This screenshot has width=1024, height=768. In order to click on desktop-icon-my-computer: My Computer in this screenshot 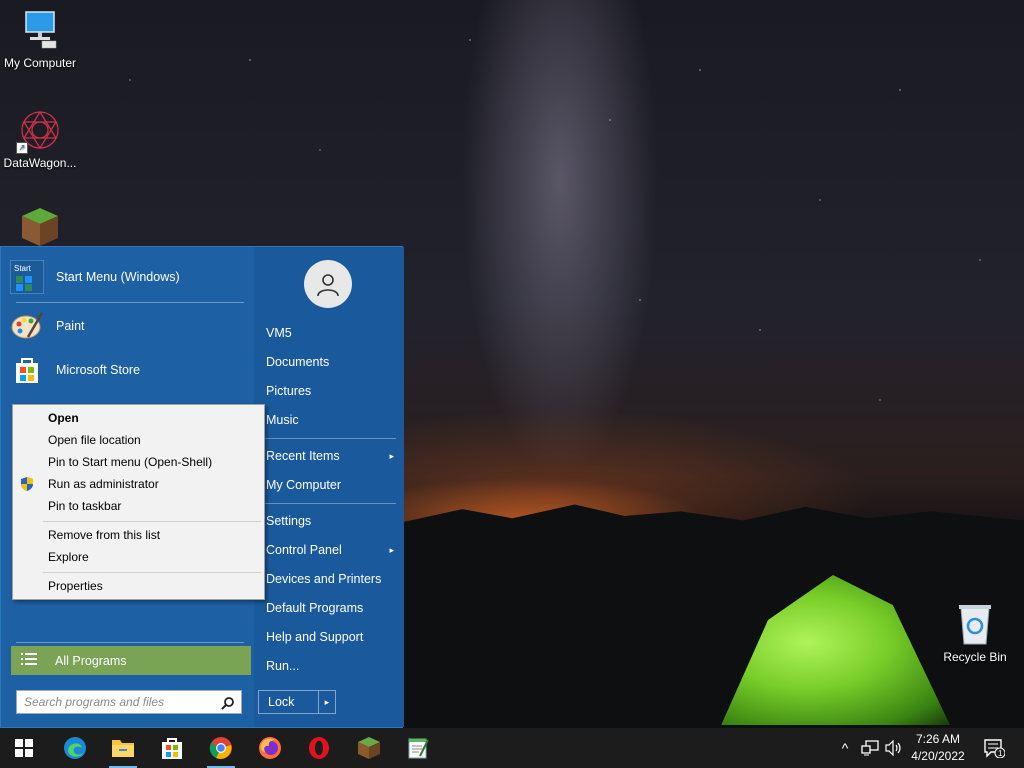, I will do `click(40, 39)`.